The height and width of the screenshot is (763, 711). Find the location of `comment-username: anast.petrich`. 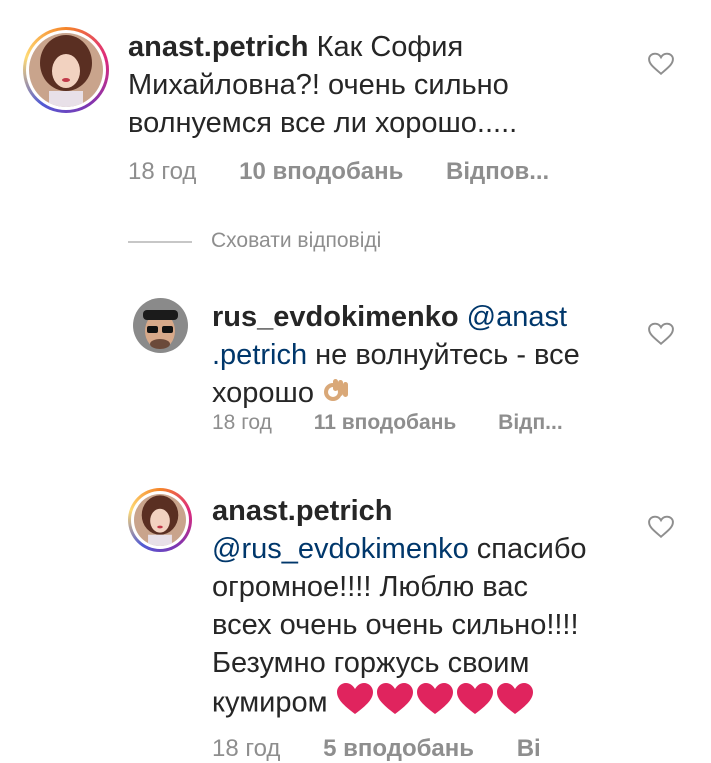

comment-username: anast.petrich is located at coordinates (218, 47).